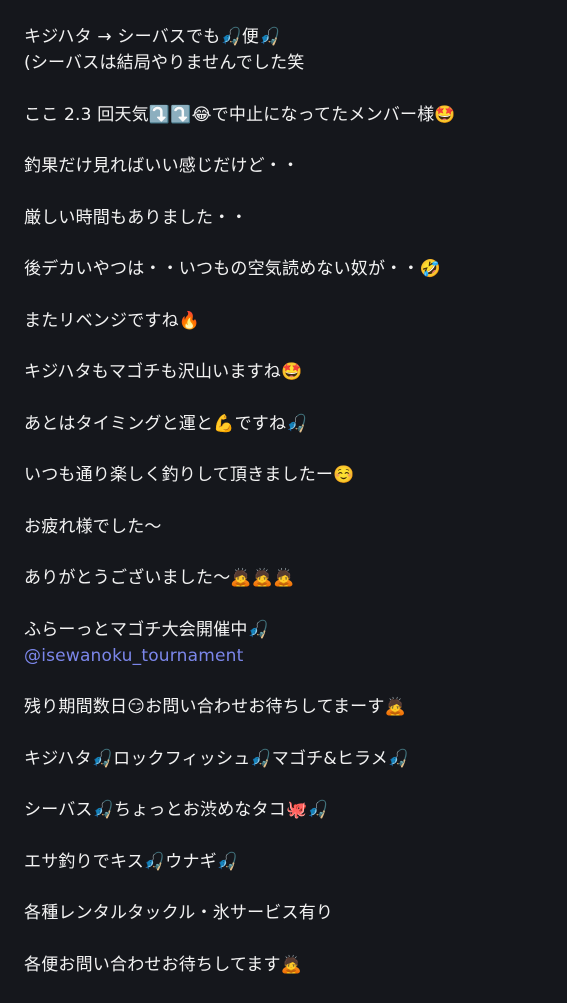  I want to click on paragraph-targets: キジハタ🎣ロックフィッシュ🎣マゴチ&ヒラメ🎣, so click(287, 759).